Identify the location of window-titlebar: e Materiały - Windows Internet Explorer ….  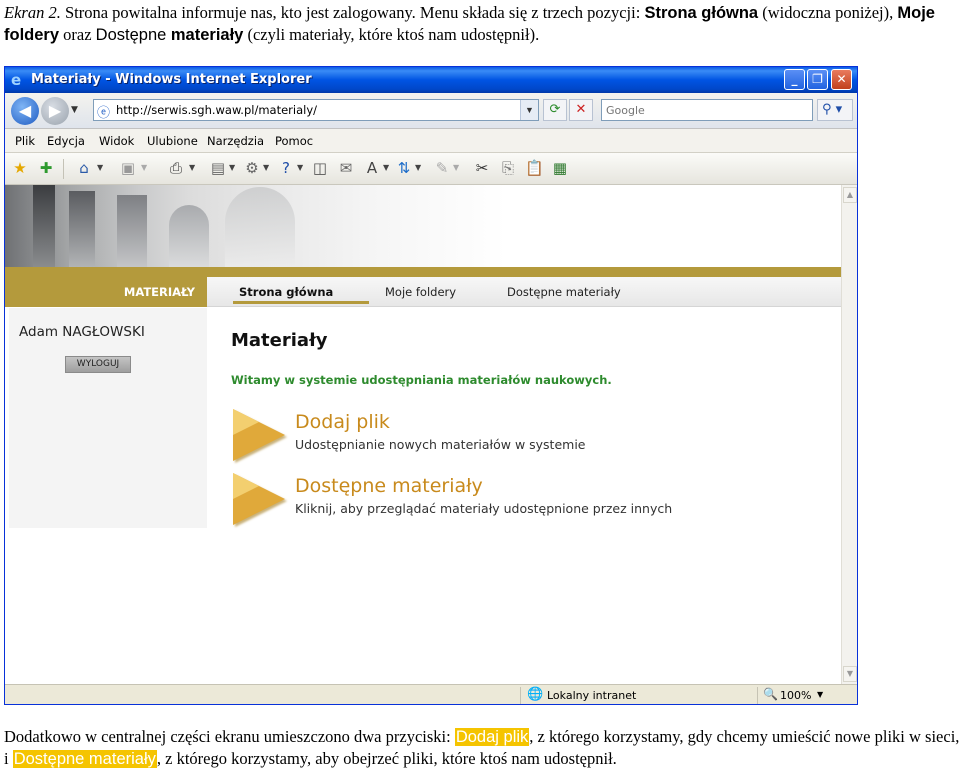
(431, 80).